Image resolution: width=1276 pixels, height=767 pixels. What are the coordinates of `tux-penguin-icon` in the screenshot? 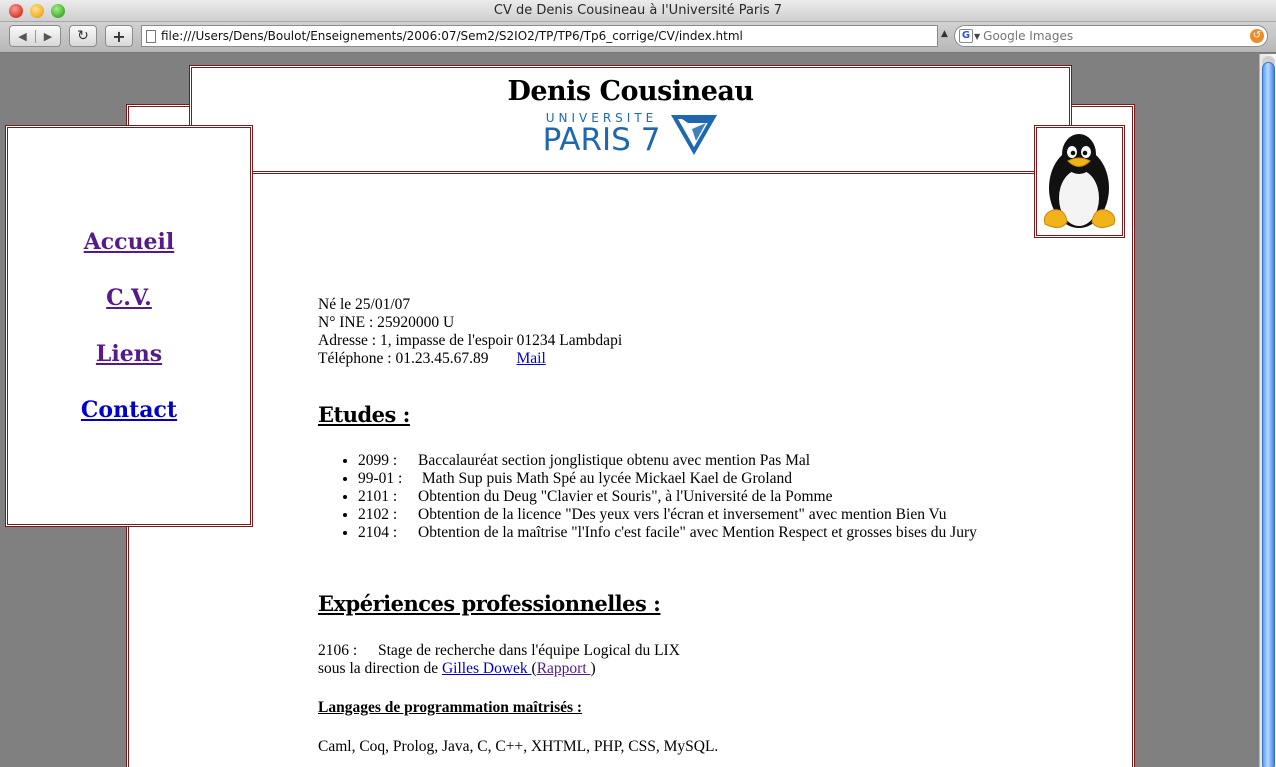 It's located at (1079, 181).